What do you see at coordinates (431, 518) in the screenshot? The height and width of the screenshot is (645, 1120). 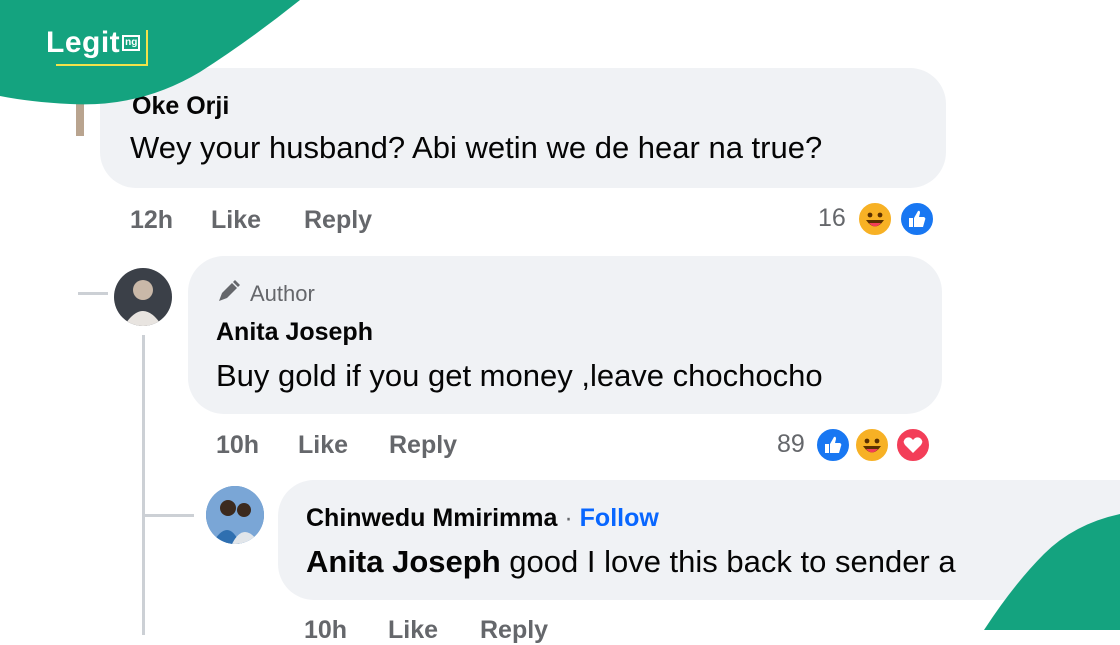 I see `comment-author: Chinwedu Mmirimma` at bounding box center [431, 518].